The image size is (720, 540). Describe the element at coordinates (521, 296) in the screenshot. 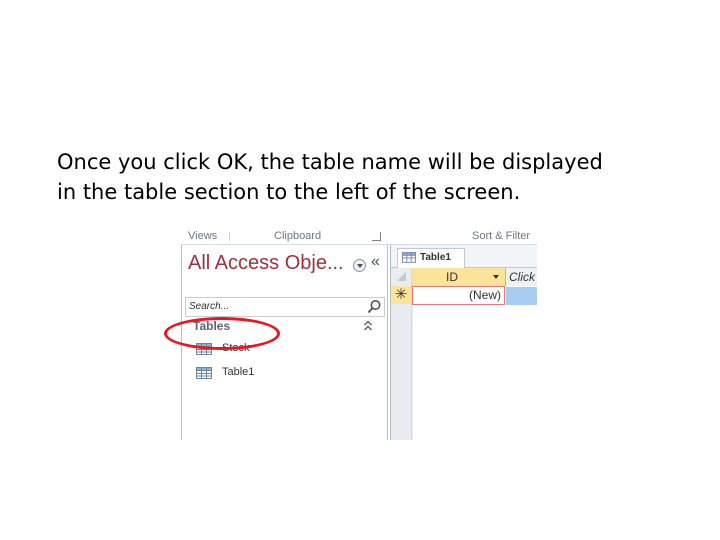

I see `new-record-add-cell` at that location.